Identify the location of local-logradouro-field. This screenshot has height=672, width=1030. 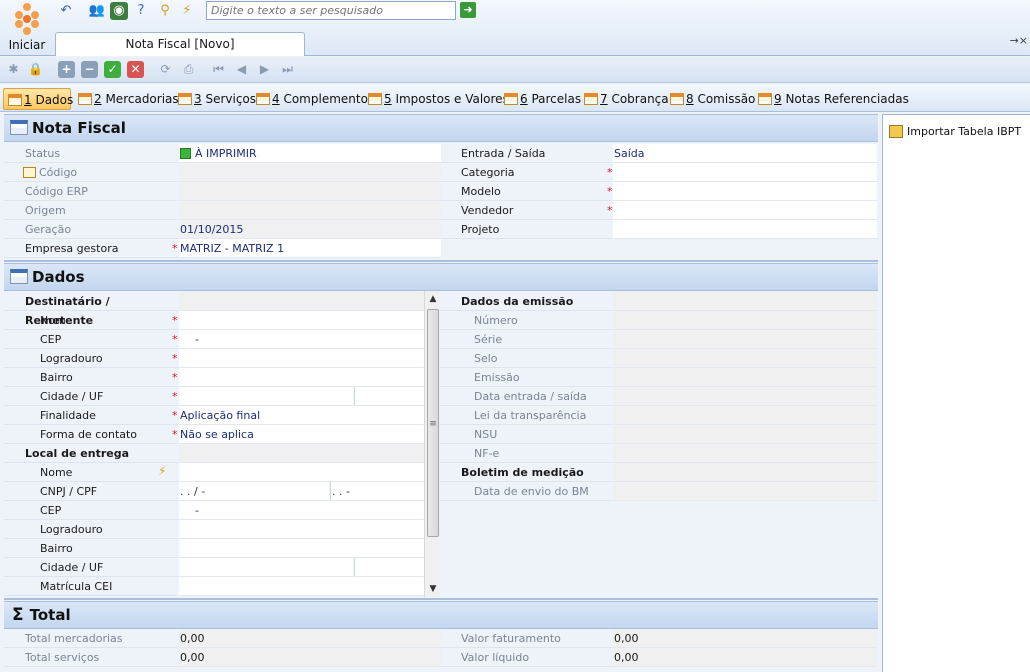
(301, 529).